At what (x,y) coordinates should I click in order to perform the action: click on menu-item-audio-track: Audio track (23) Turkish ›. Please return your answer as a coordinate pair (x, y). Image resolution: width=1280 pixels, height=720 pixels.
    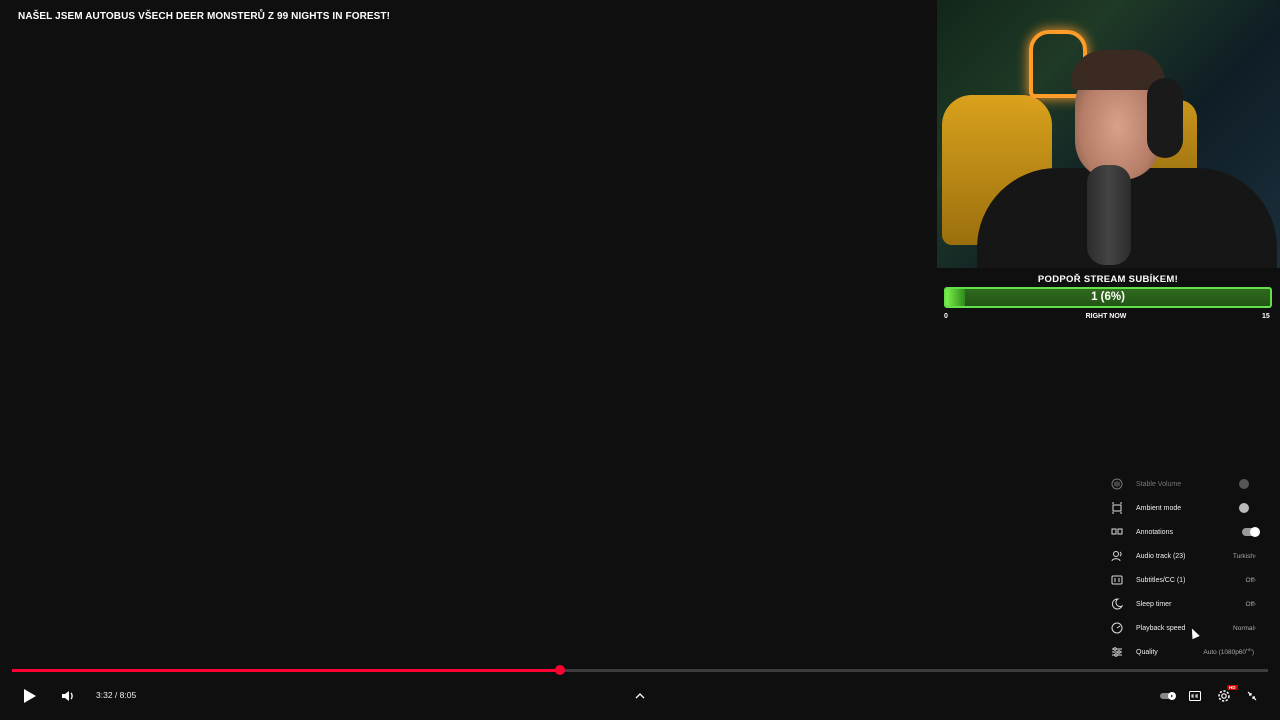
    Looking at the image, I should click on (1186, 556).